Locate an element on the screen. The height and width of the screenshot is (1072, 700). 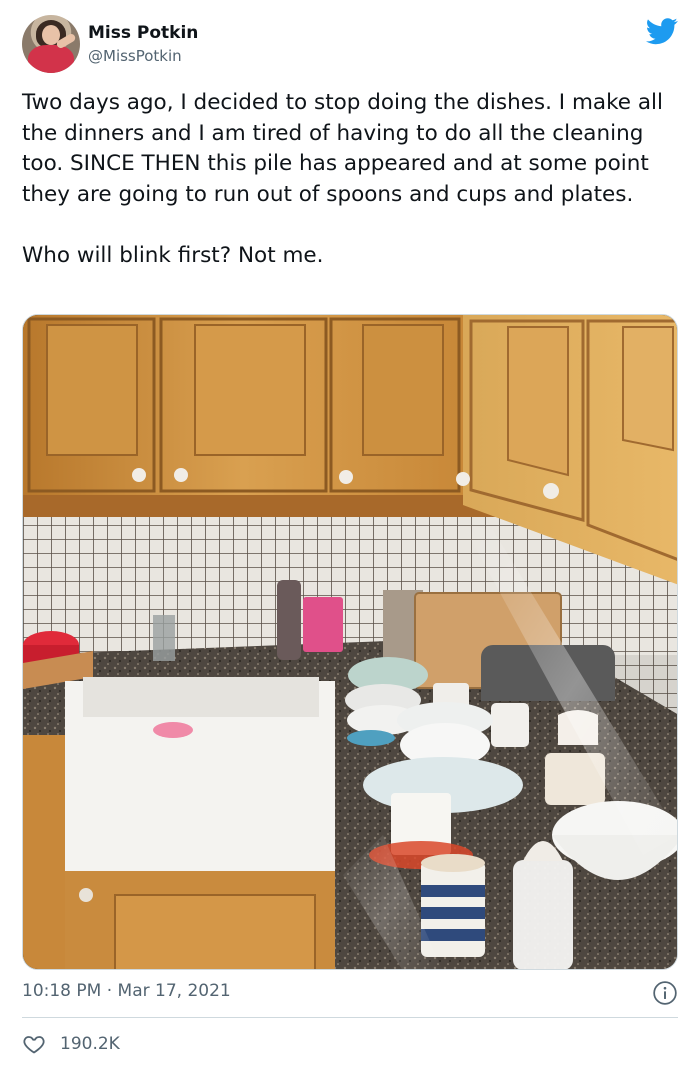
like-button: 190.2K is located at coordinates (71, 1044).